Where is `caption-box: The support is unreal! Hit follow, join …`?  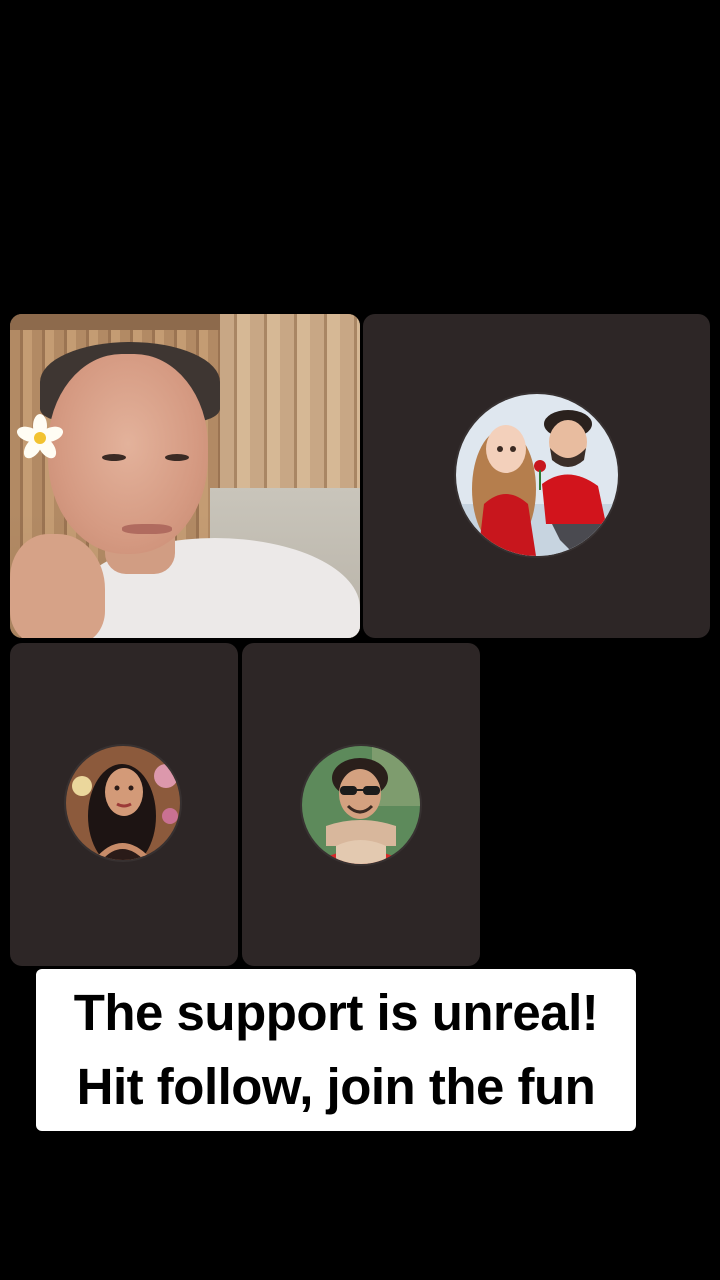
caption-box: The support is unreal! Hit follow, join … is located at coordinates (336, 1050).